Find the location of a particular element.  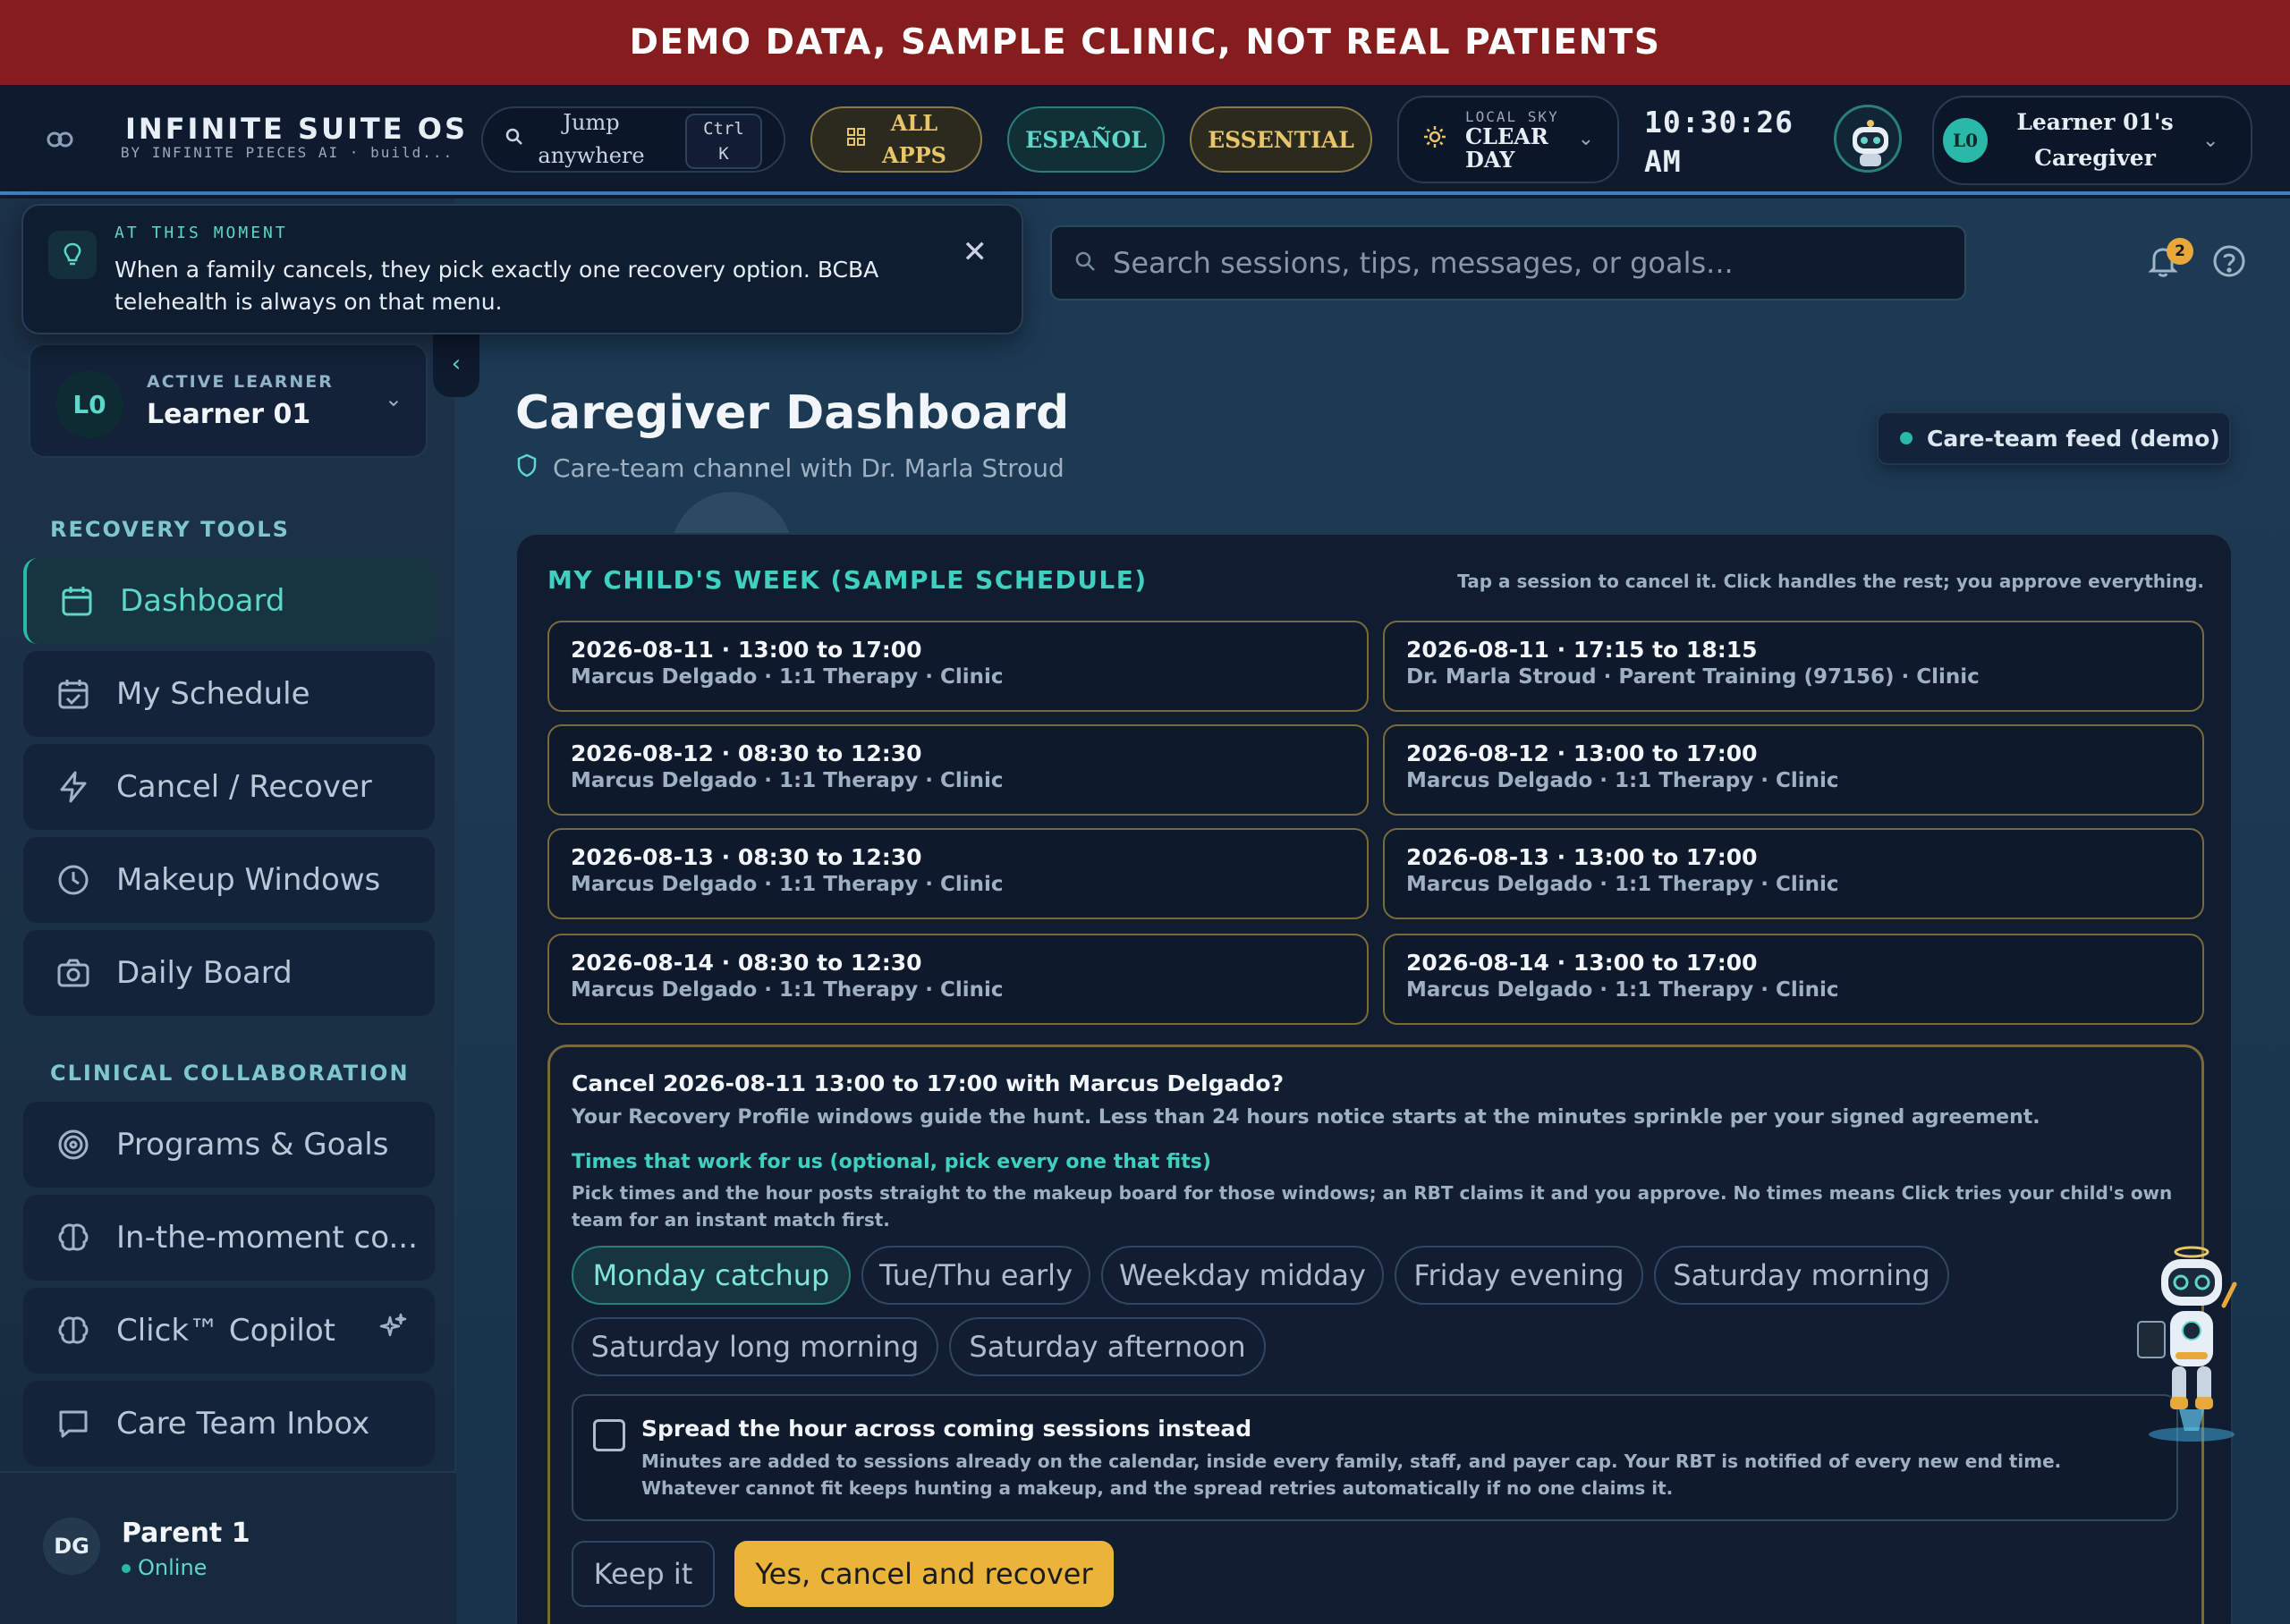

clock-time: 10:30:26 is located at coordinates (1719, 122).